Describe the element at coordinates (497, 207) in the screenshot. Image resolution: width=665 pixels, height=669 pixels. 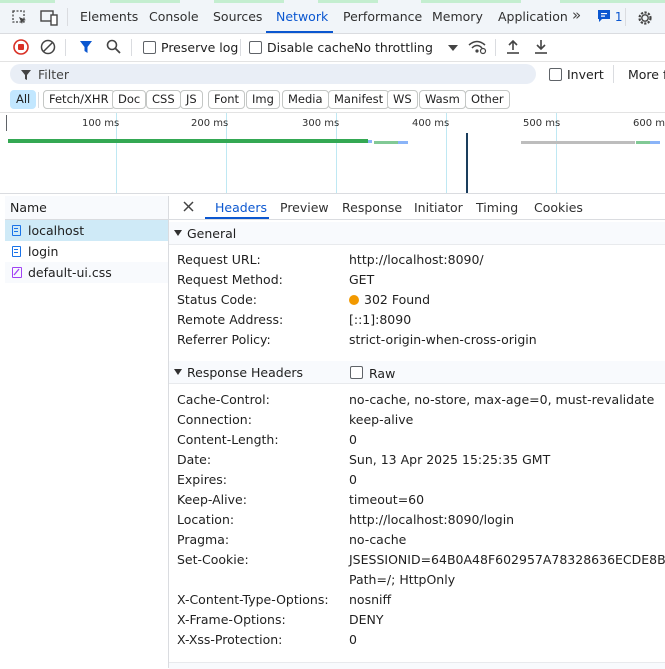
I see `tab-timing: Timing` at that location.